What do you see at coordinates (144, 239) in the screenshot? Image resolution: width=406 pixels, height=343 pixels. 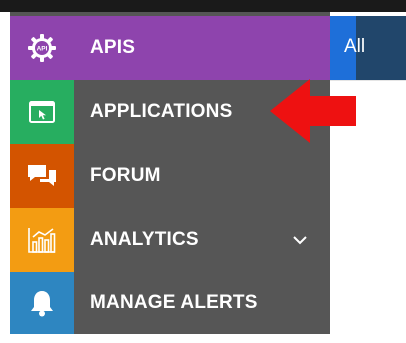 I see `sidebar-item-label: ANALYTICS` at bounding box center [144, 239].